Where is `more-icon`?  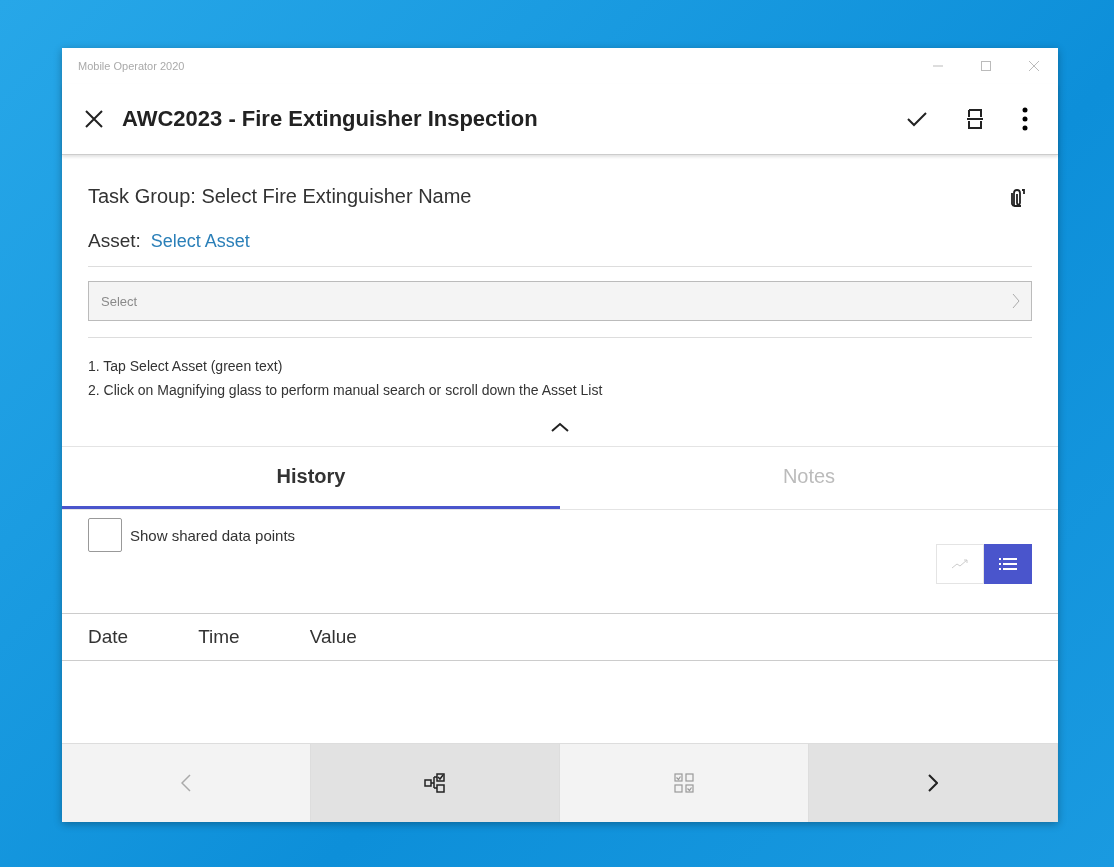
more-icon is located at coordinates (1025, 119).